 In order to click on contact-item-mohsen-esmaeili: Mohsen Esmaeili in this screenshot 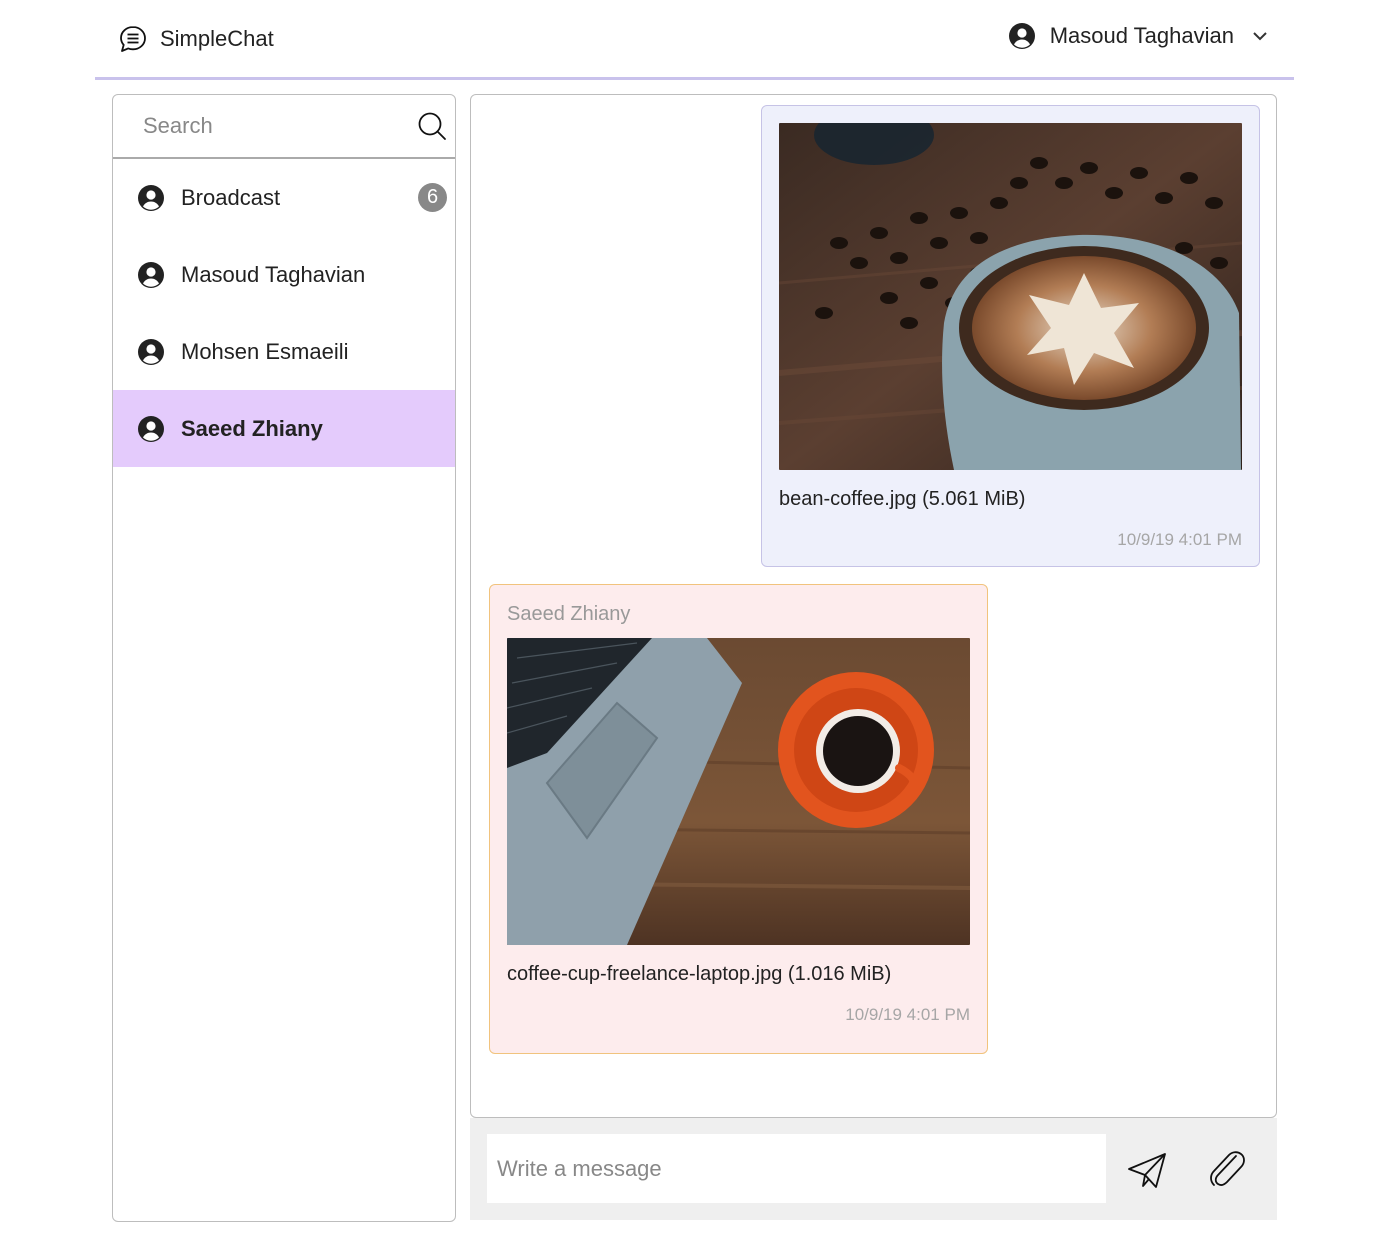, I will do `click(284, 351)`.